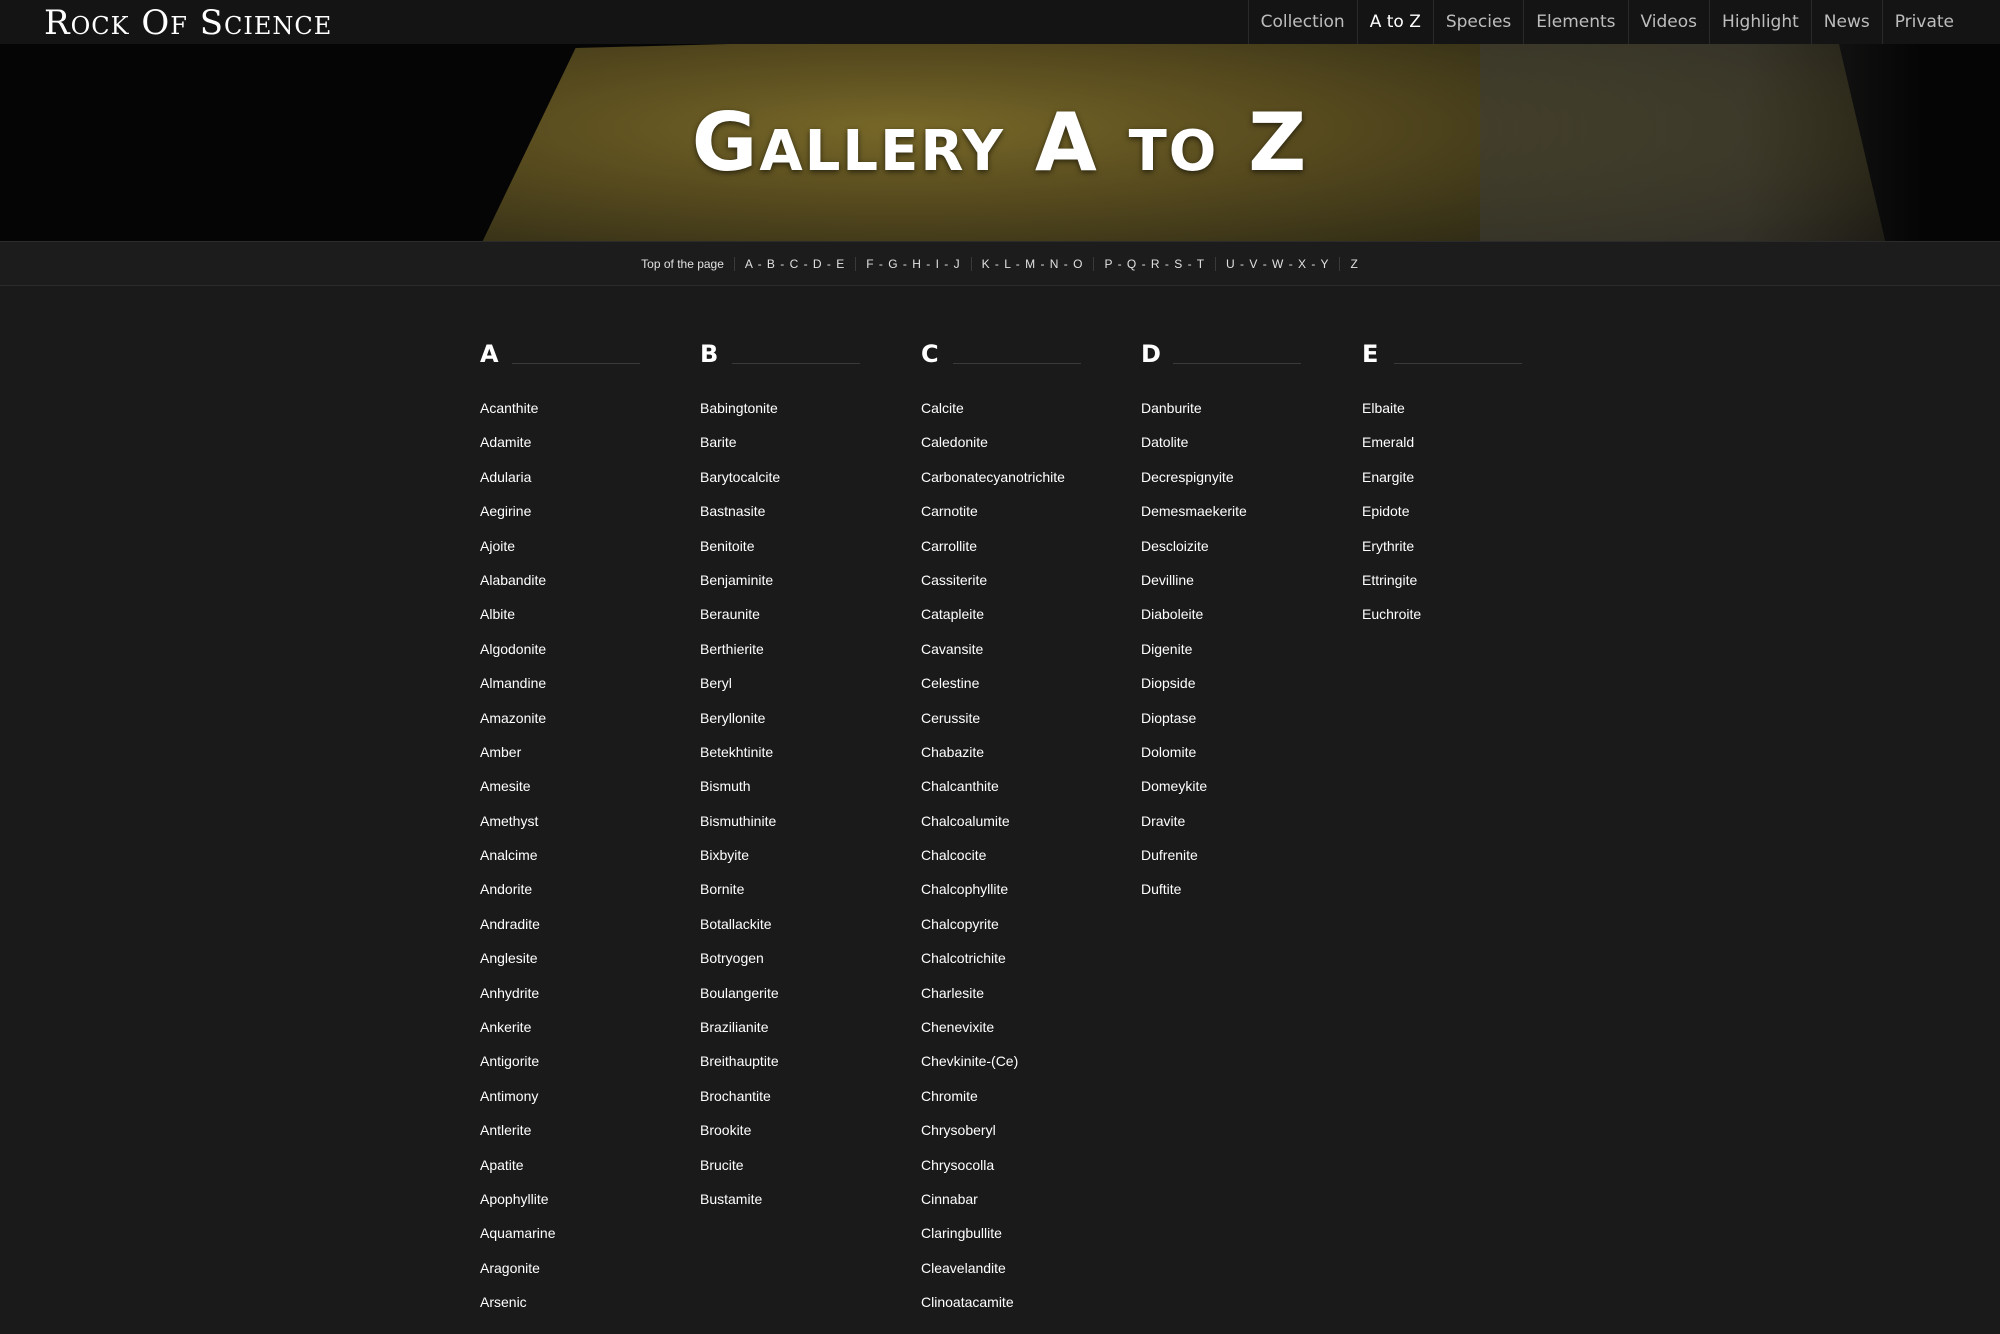 The height and width of the screenshot is (1334, 2000). What do you see at coordinates (785, 933) in the screenshot?
I see `mineral-link: Botallackite` at bounding box center [785, 933].